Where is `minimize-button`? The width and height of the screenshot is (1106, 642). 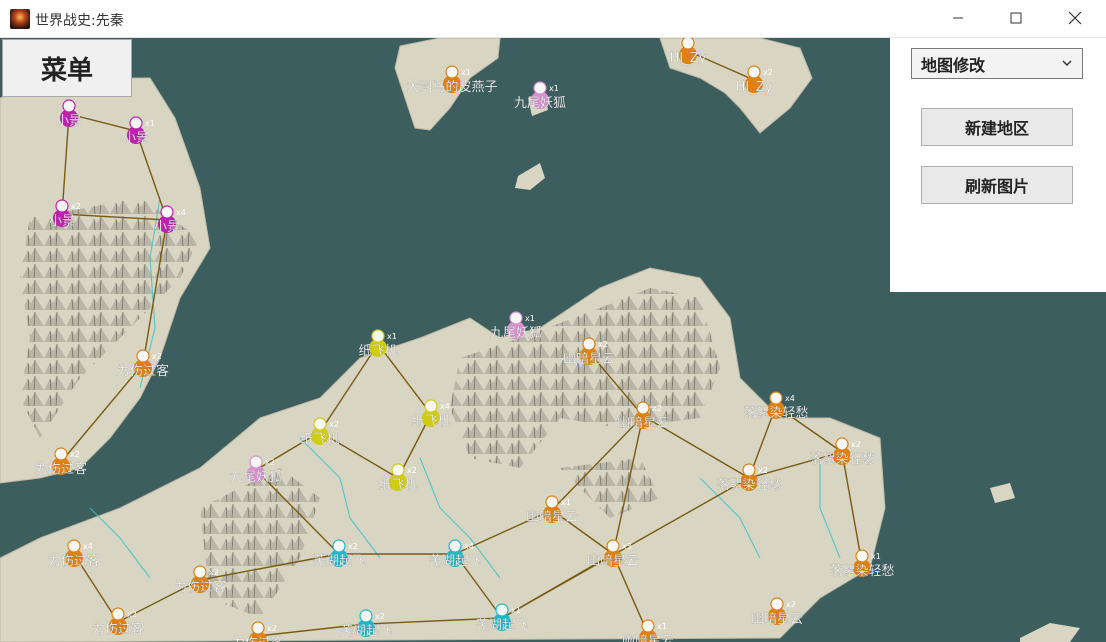
minimize-button is located at coordinates (958, 18).